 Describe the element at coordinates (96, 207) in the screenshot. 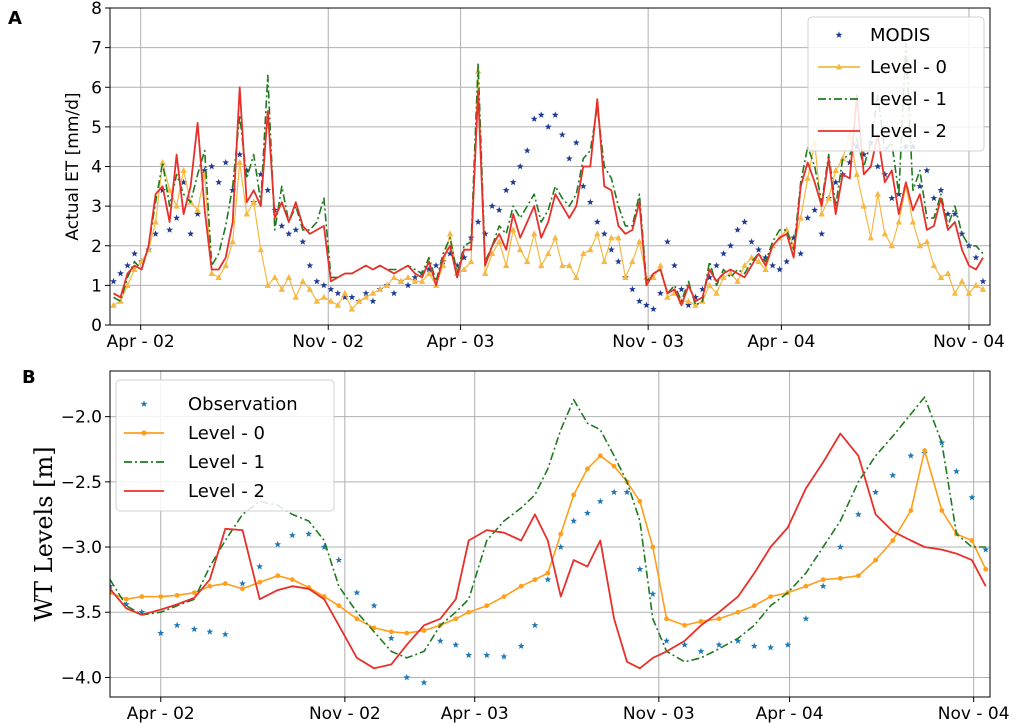

I see `y-tick-label: 3` at that location.